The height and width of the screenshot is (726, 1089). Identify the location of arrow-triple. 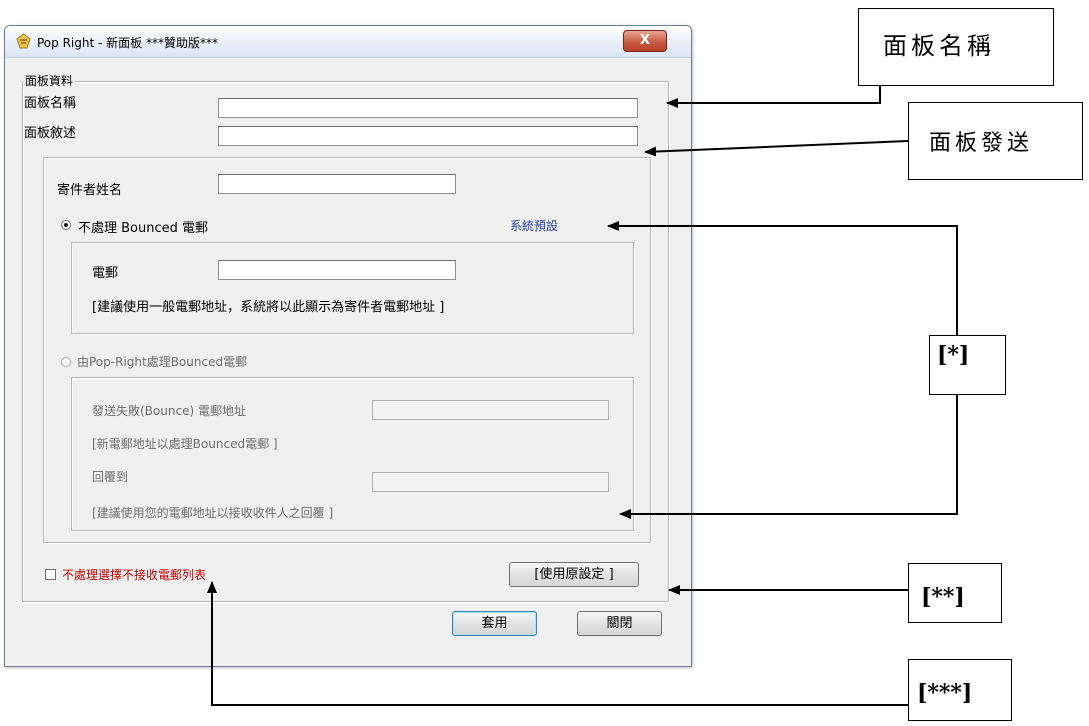
(557, 643).